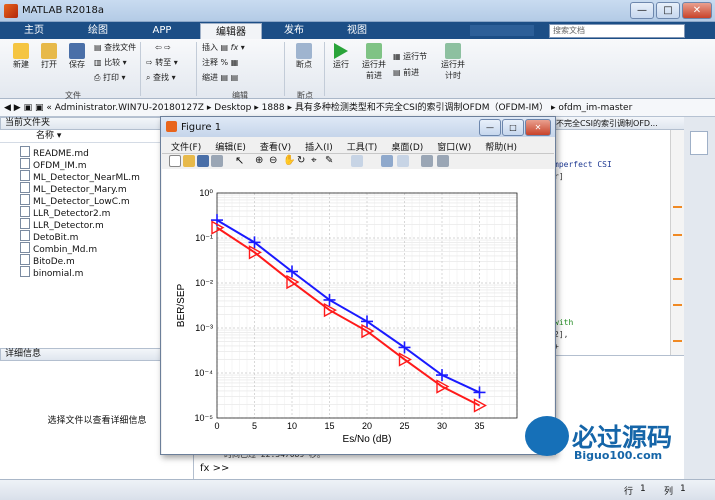 The height and width of the screenshot is (500, 715). What do you see at coordinates (538, 127) in the screenshot?
I see `figure-close-button: ✕` at bounding box center [538, 127].